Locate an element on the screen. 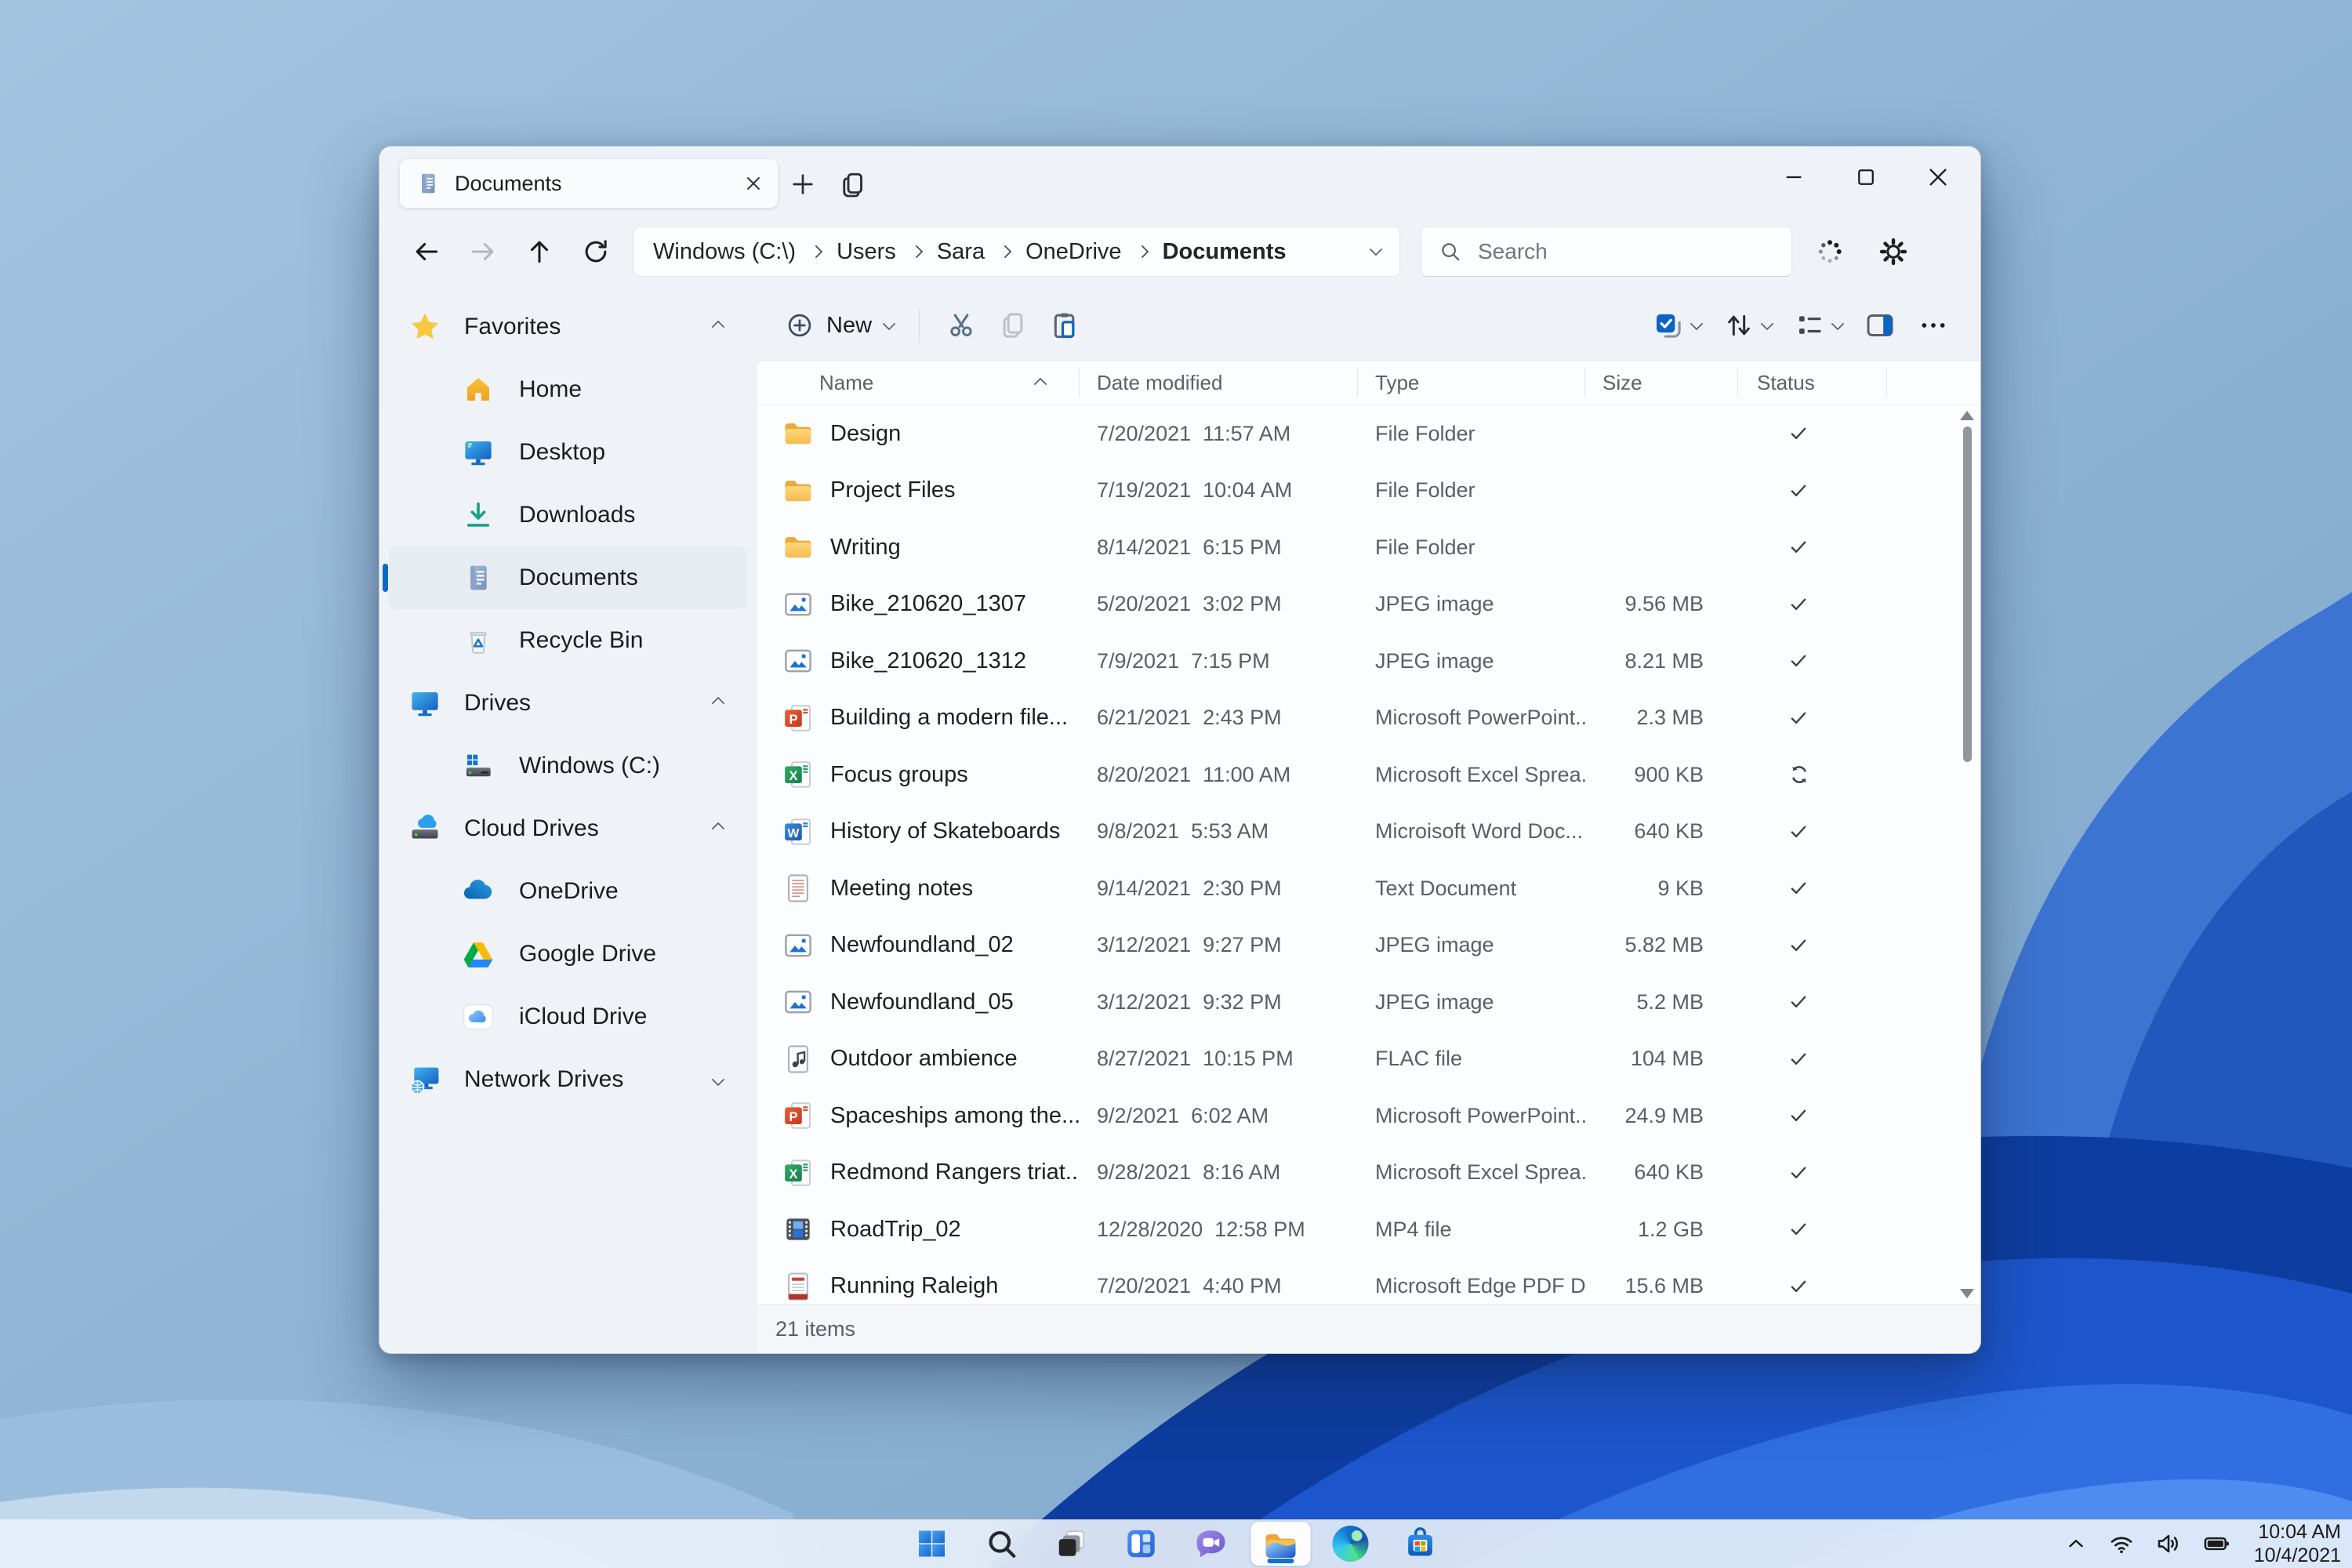  scrollbar-thumb is located at coordinates (1967, 594).